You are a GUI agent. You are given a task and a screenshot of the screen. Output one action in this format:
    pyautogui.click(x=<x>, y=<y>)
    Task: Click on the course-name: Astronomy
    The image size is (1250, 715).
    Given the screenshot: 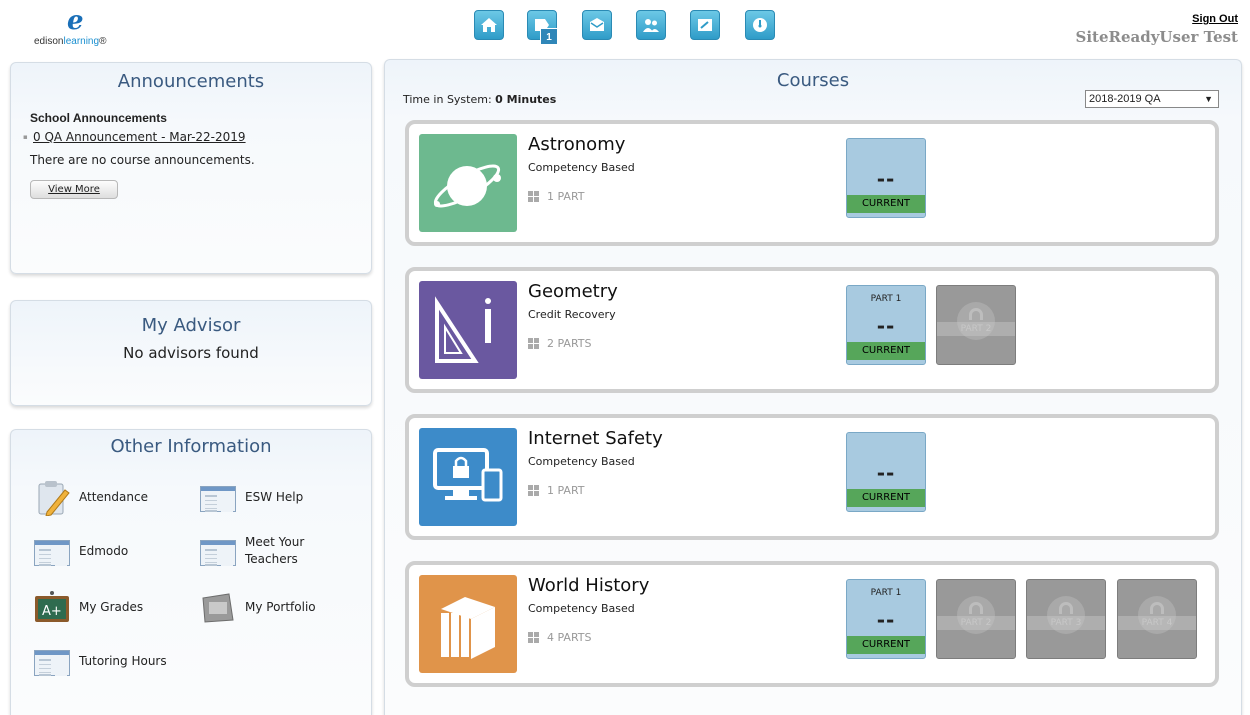 What is the action you would take?
    pyautogui.click(x=576, y=144)
    